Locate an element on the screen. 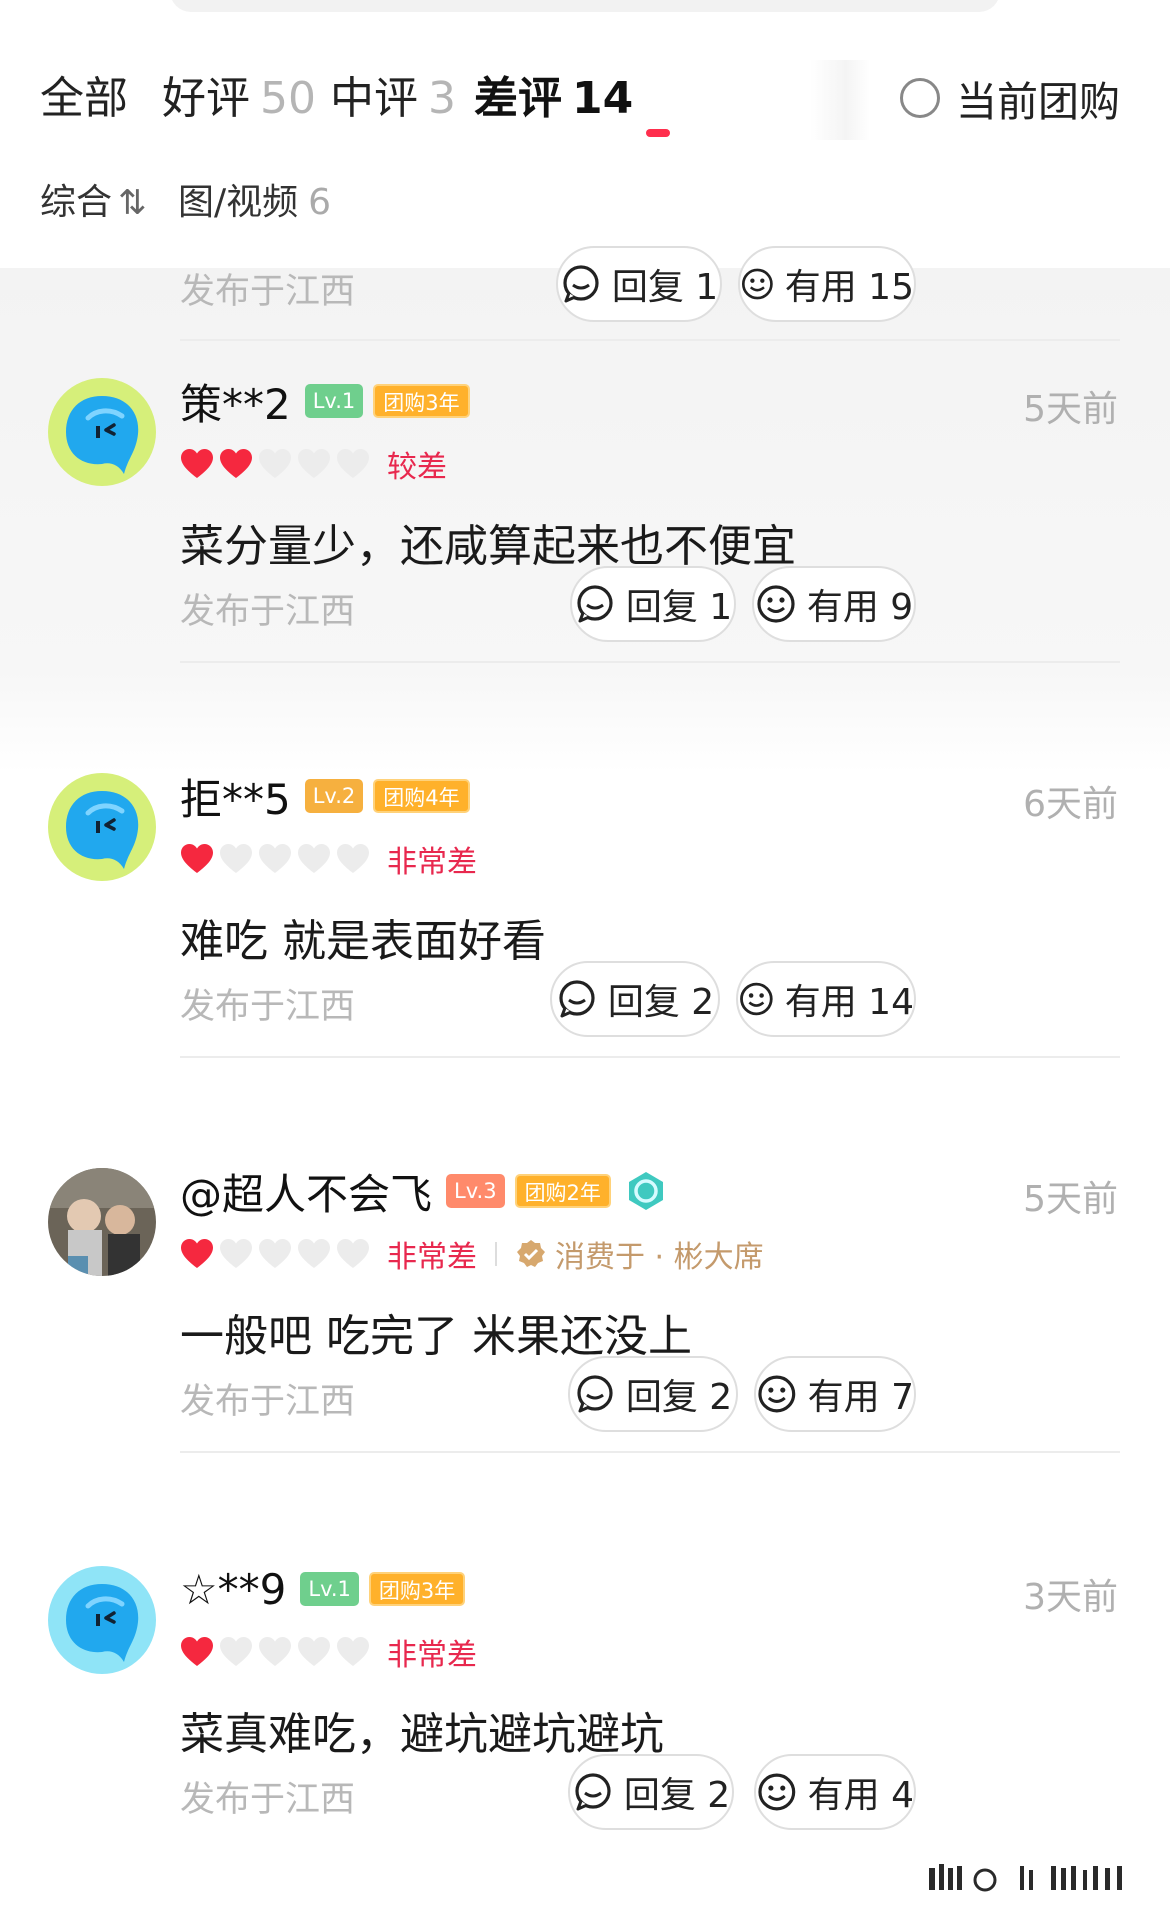  username: ☆**9 is located at coordinates (233, 1589).